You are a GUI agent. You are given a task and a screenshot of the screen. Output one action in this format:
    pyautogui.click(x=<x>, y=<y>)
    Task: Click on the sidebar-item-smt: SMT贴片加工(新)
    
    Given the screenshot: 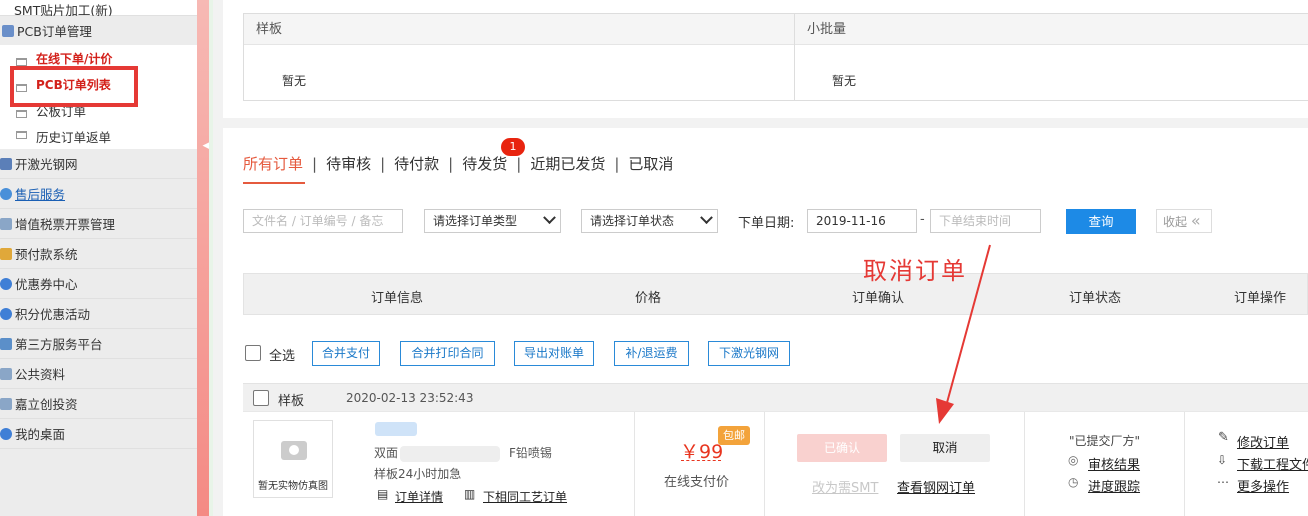 What is the action you would take?
    pyautogui.click(x=98, y=9)
    